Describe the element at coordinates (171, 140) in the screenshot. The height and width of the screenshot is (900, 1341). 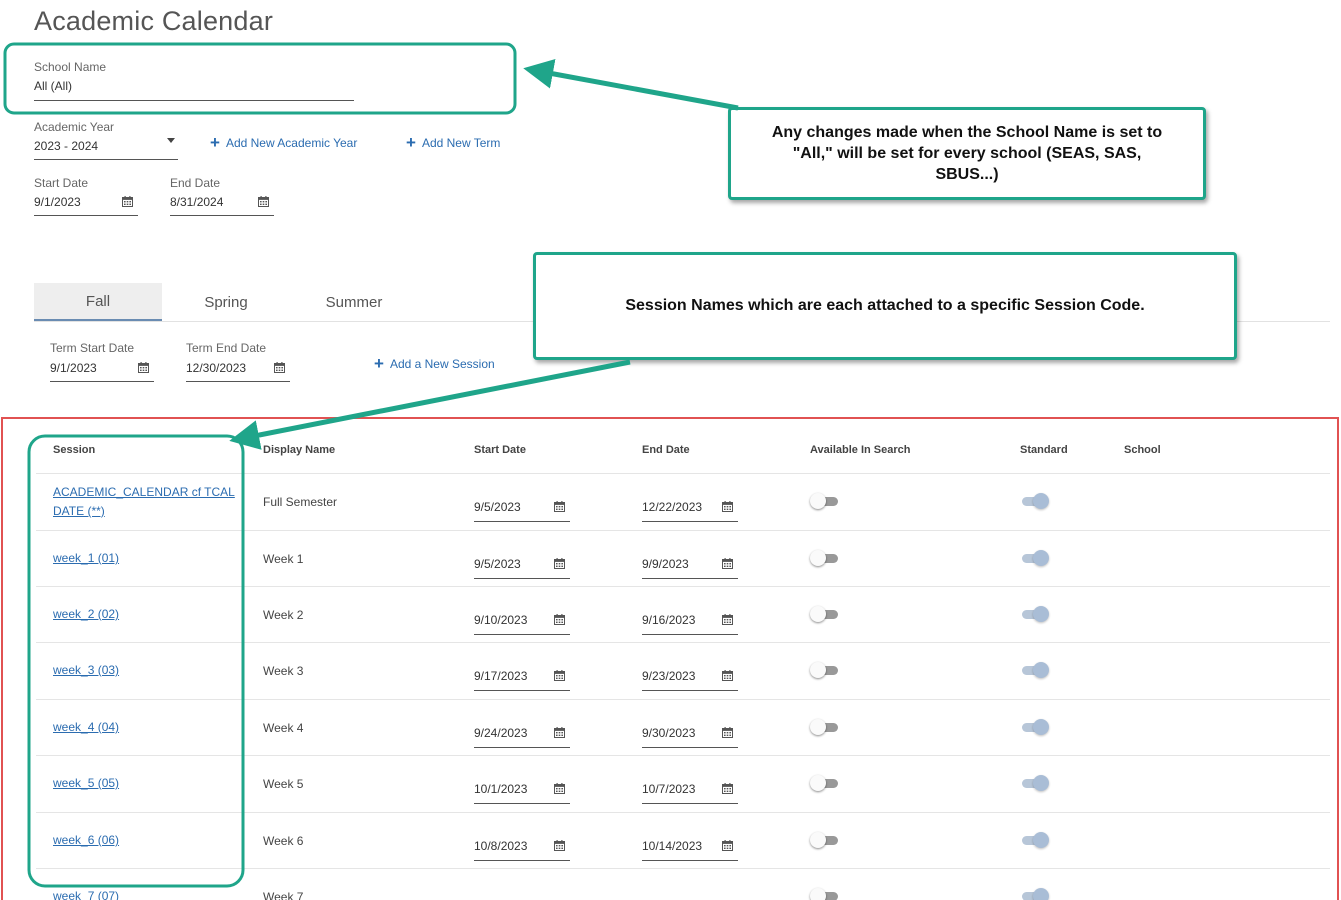
I see `chevron-down-icon` at that location.